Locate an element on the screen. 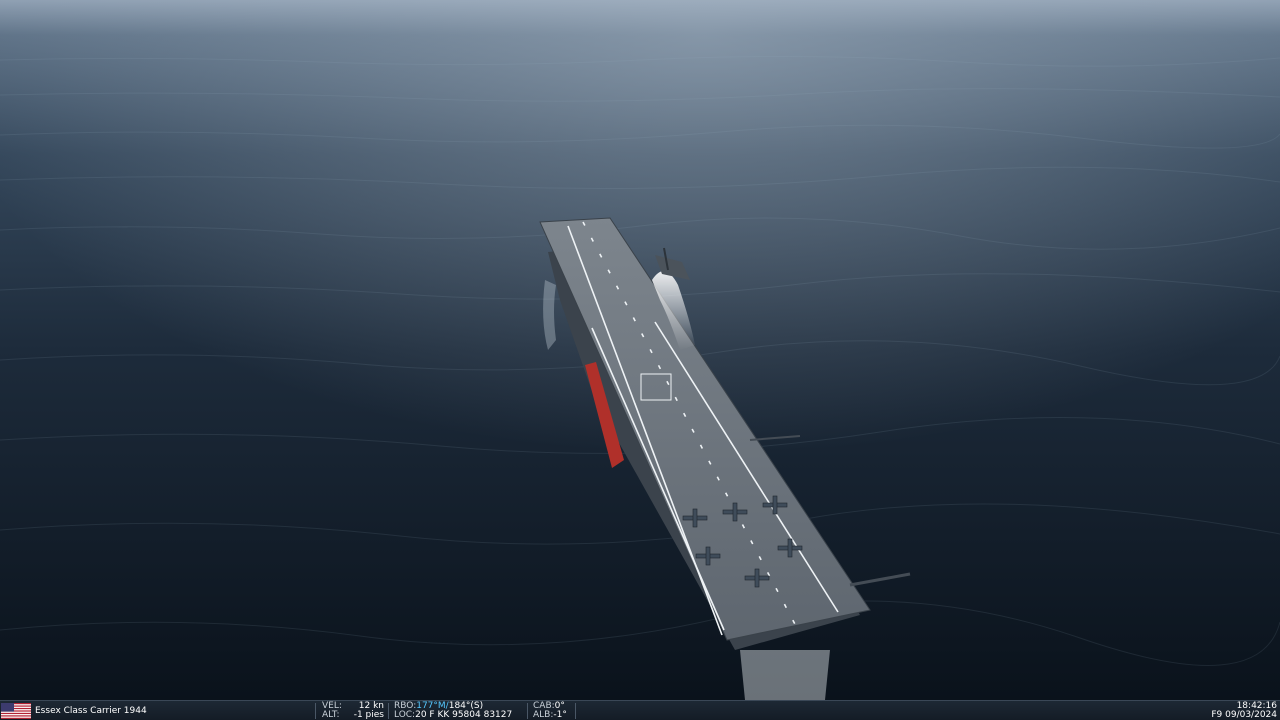  clock-readout: 18:42:16 F9 09/03/2024 is located at coordinates (1232, 711).